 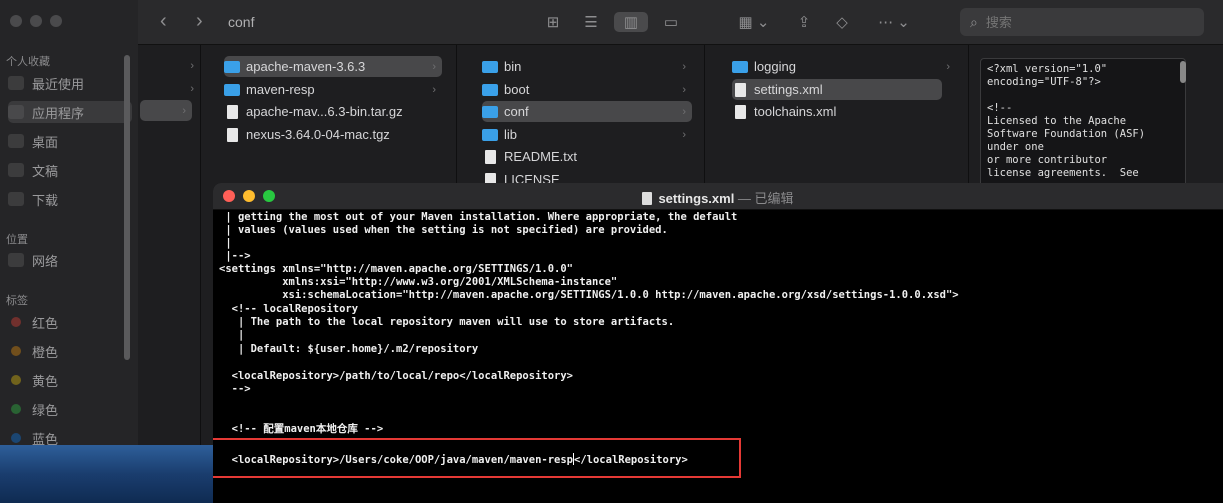 I want to click on sidebar-item-desktop: 桌面, so click(x=70, y=141).